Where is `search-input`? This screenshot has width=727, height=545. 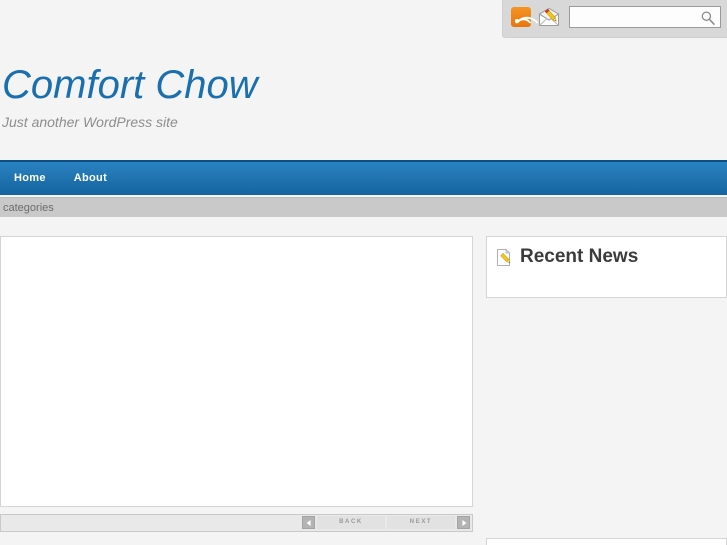 search-input is located at coordinates (645, 17).